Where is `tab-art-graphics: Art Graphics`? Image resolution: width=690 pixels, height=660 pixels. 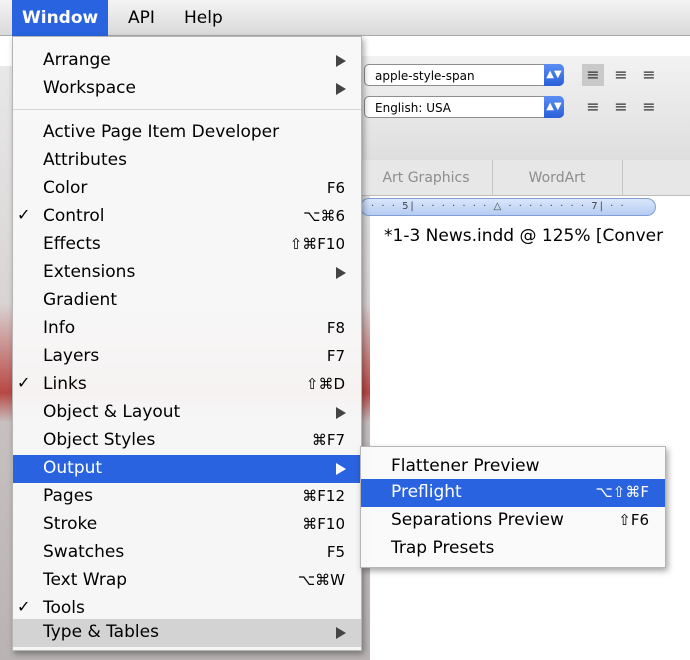 tab-art-graphics: Art Graphics is located at coordinates (426, 178).